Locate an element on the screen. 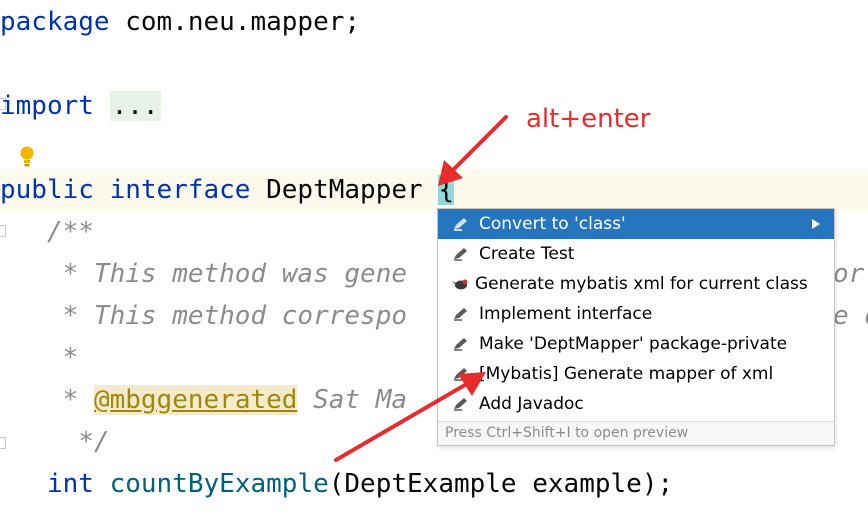 Image resolution: width=868 pixels, height=517 pixels. annotation-arrows is located at coordinates (421, 288).